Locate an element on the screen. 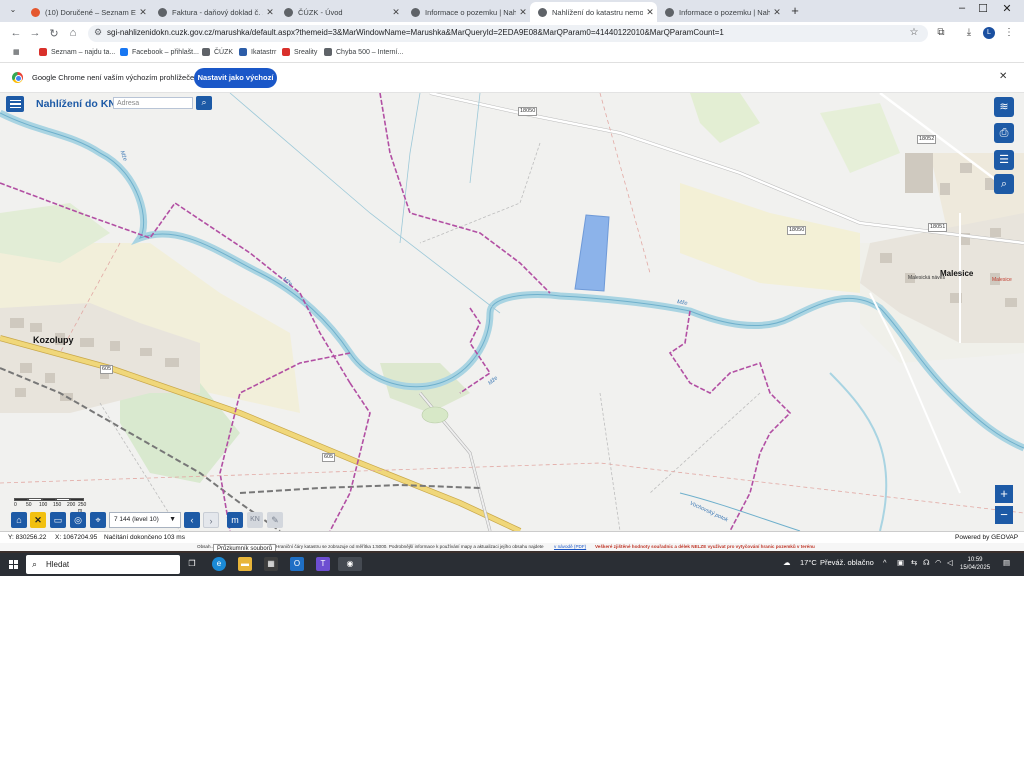  search-button: ⌕ is located at coordinates (204, 103).